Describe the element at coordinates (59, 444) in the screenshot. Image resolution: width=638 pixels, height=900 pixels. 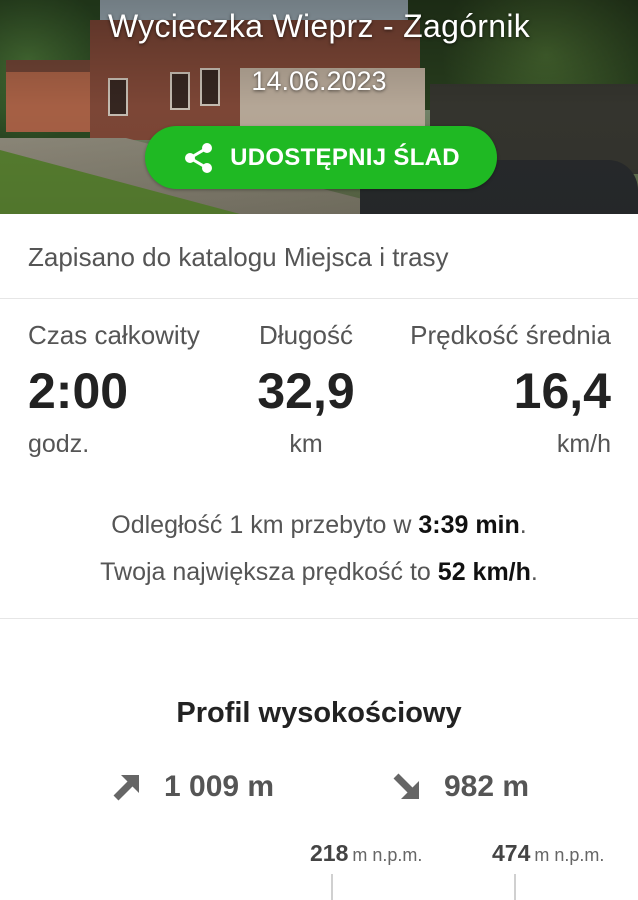
I see `total-time-unit: godz.` at that location.